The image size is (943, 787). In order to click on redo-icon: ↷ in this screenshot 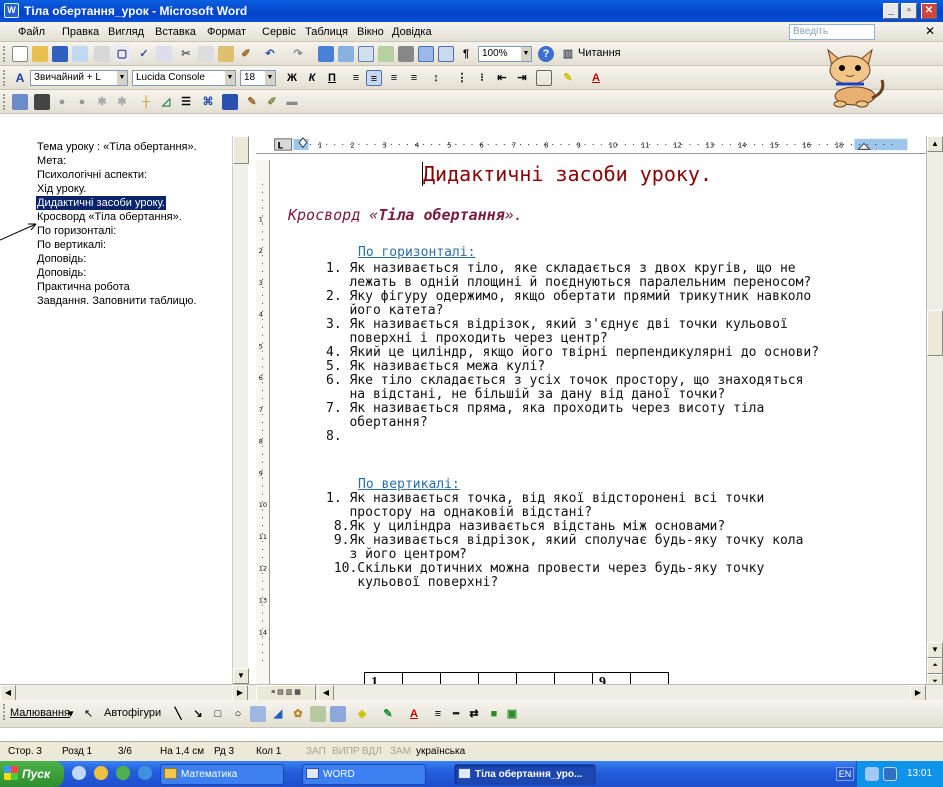, I will do `click(298, 54)`.